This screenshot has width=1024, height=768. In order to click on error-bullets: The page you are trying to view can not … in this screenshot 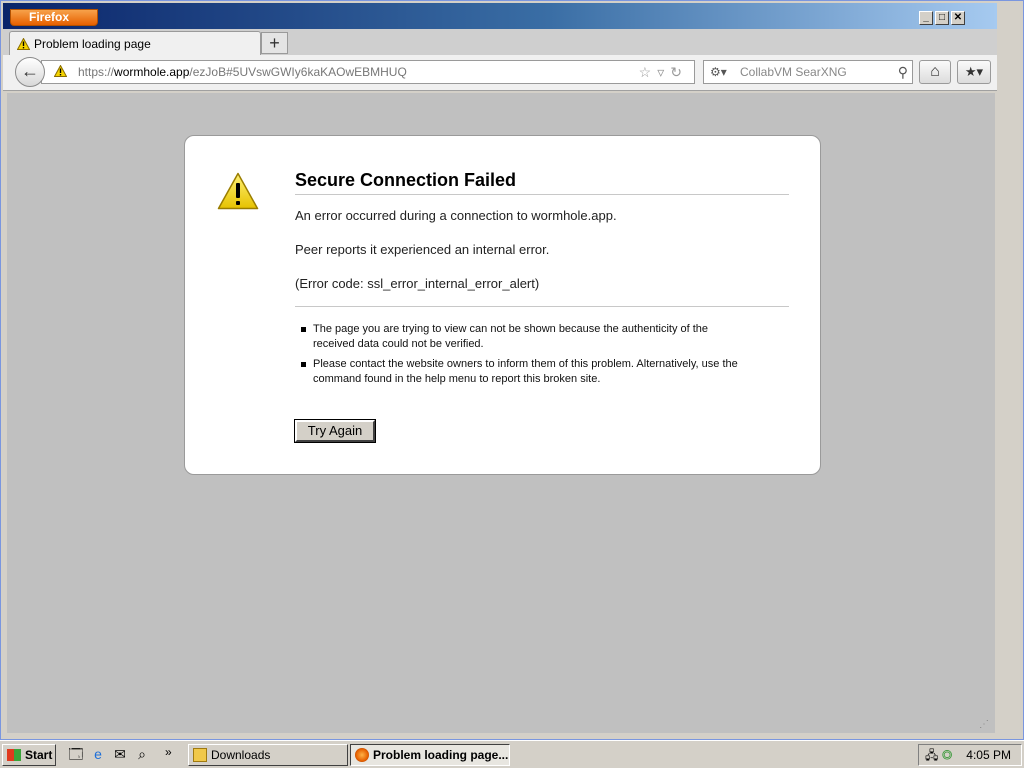, I will do `click(526, 357)`.